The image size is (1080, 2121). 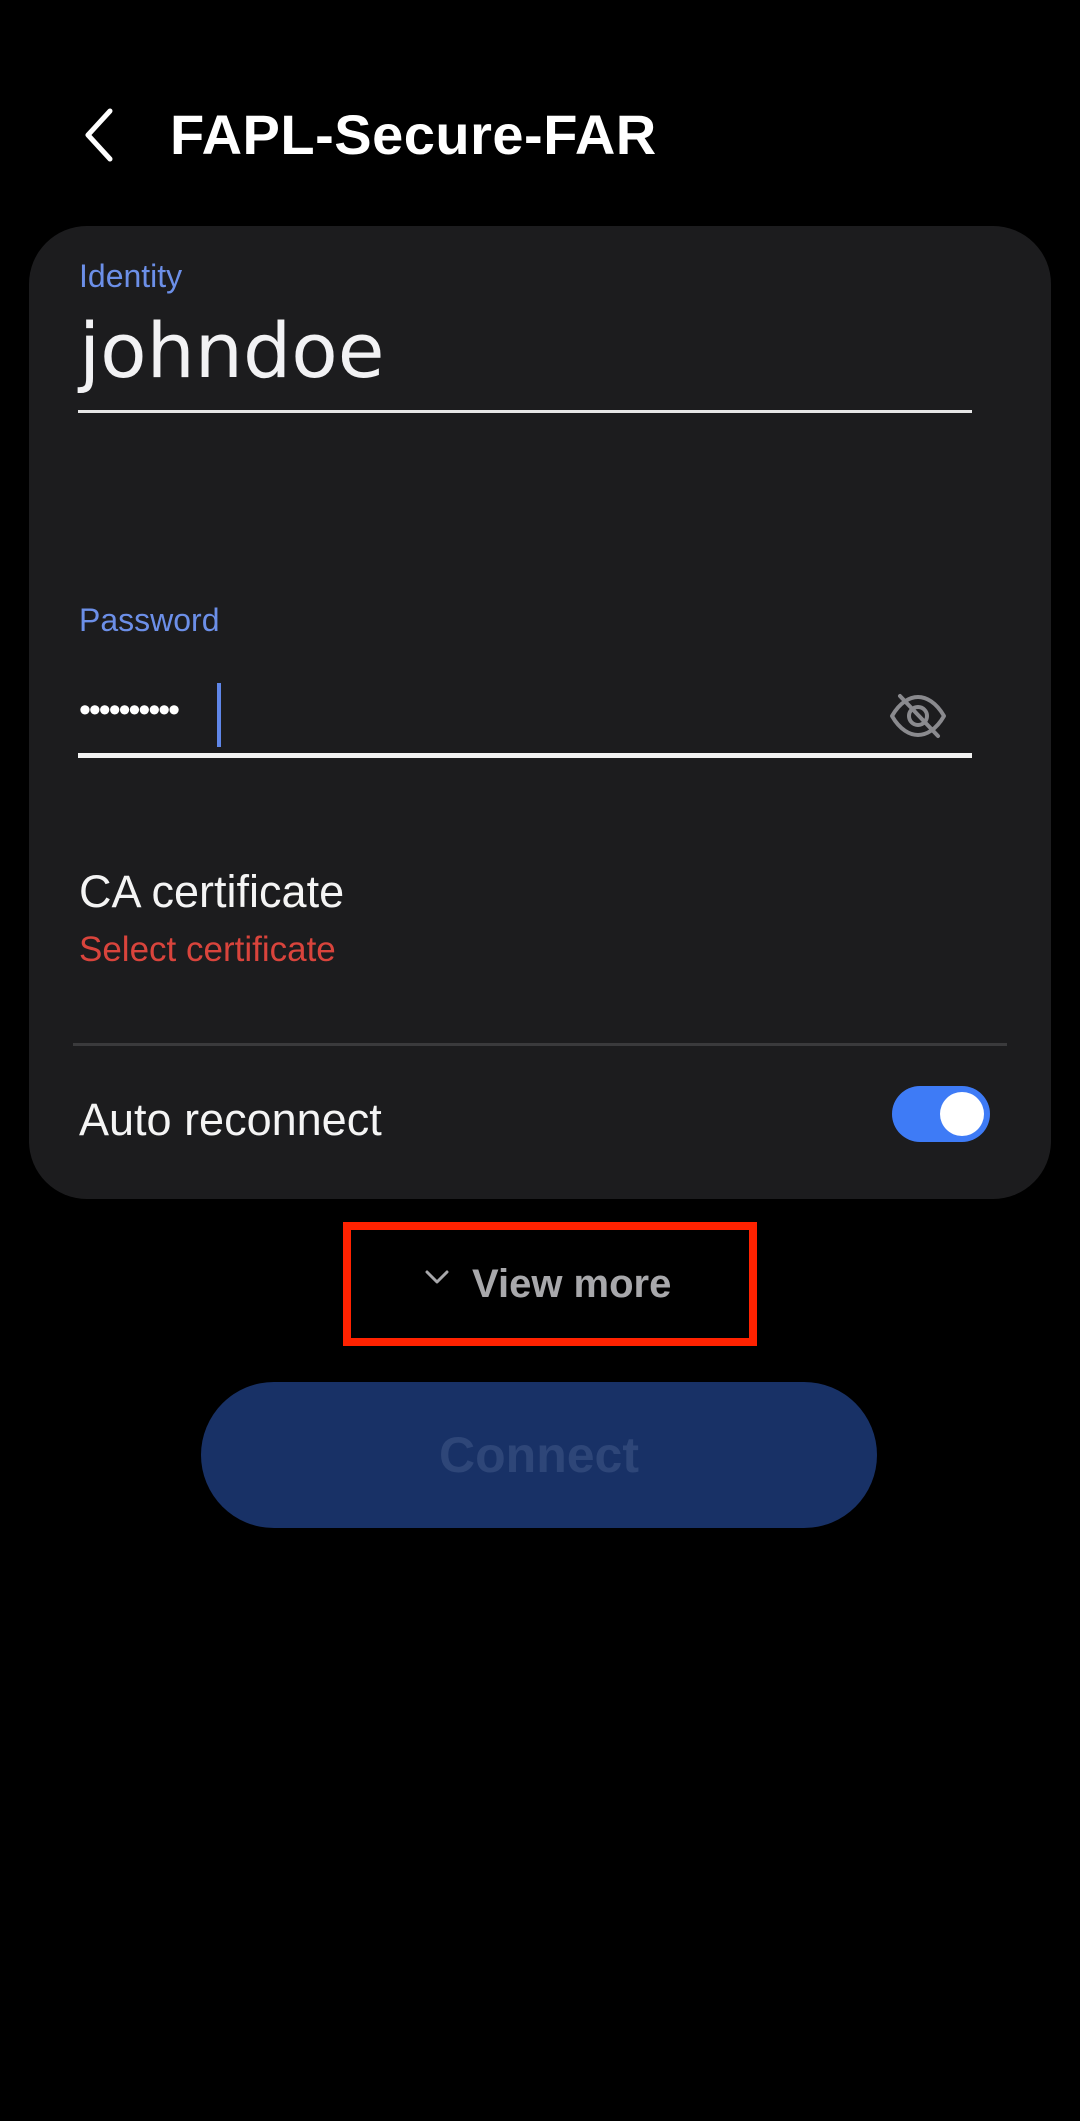 I want to click on view-more-label: View more, so click(x=572, y=1284).